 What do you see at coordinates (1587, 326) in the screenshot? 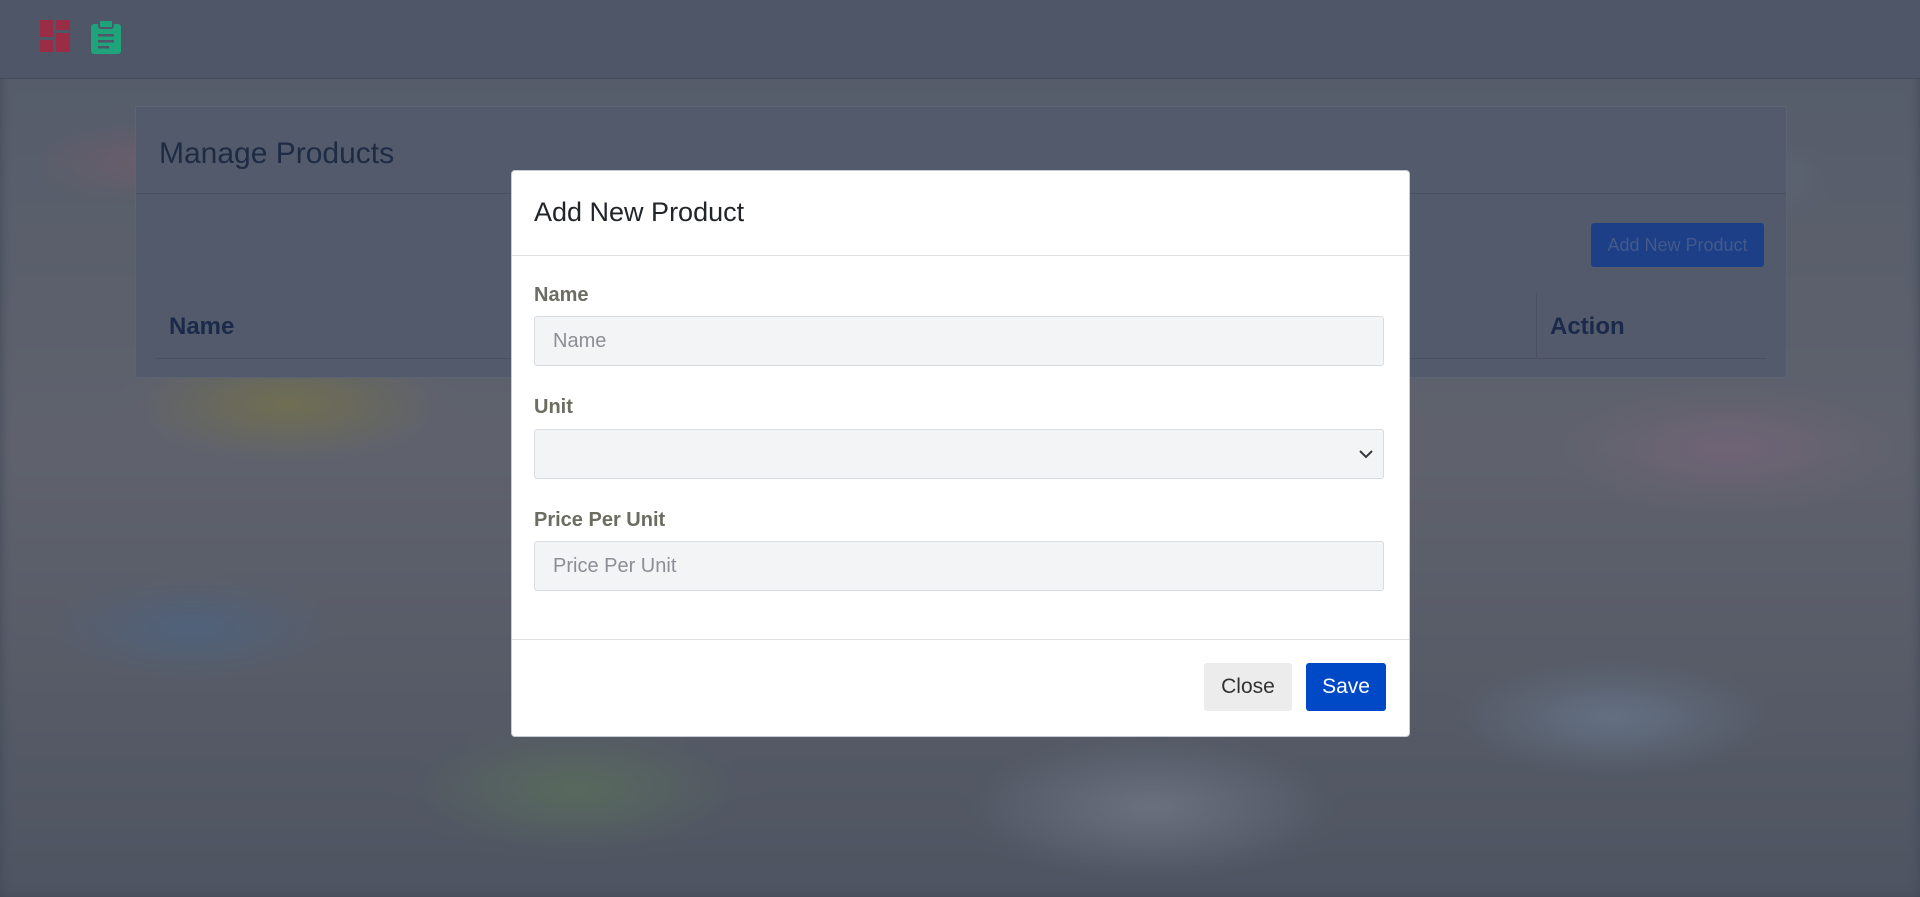
I see `column-header-action: Action` at bounding box center [1587, 326].